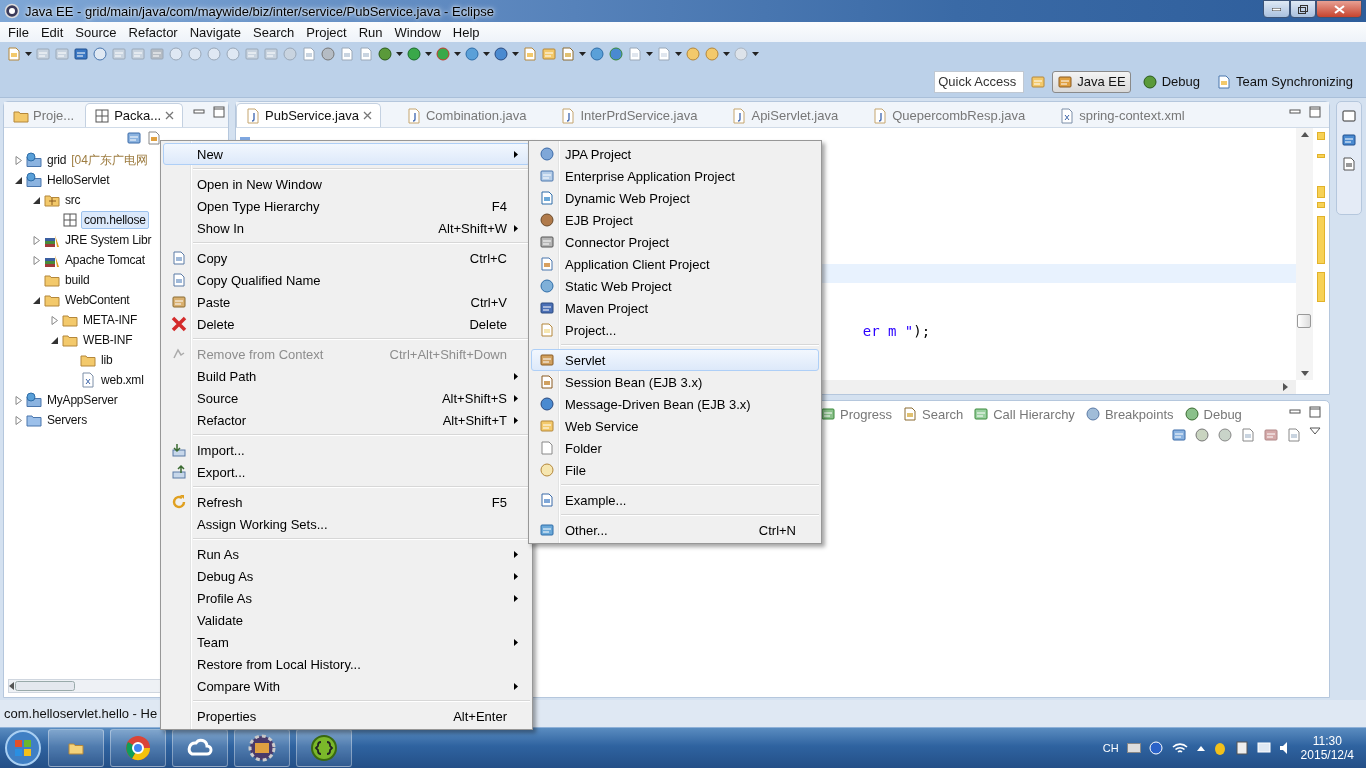  What do you see at coordinates (274, 32) in the screenshot?
I see `menu-bar-item: Search` at bounding box center [274, 32].